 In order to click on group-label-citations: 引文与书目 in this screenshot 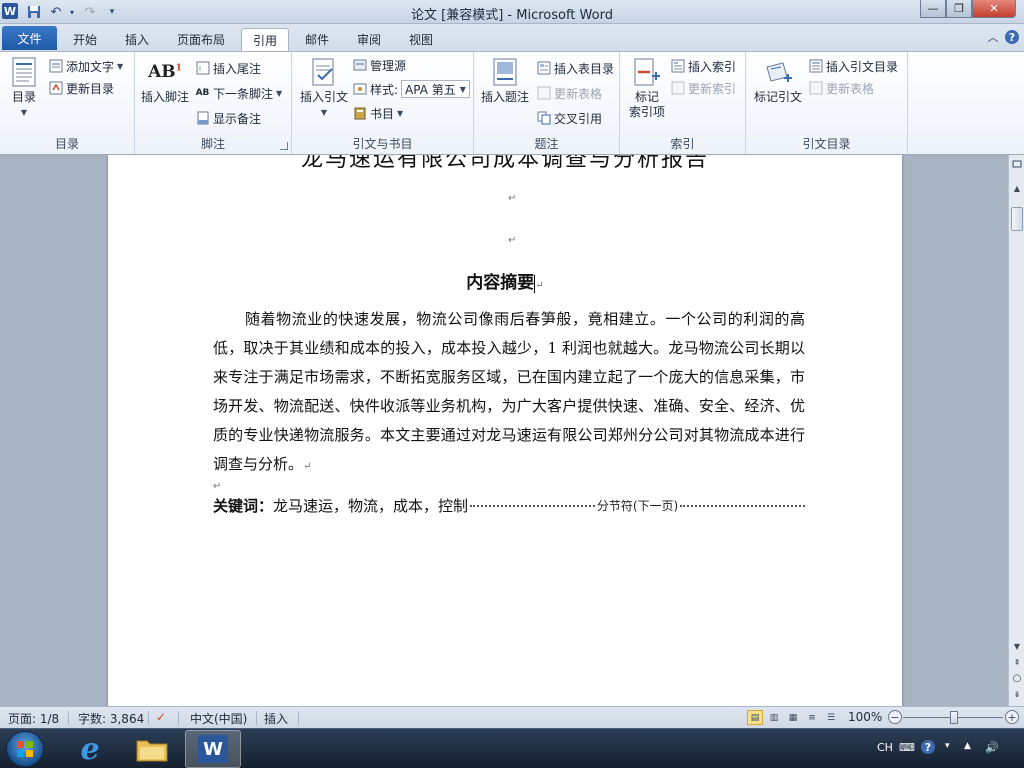, I will do `click(382, 144)`.